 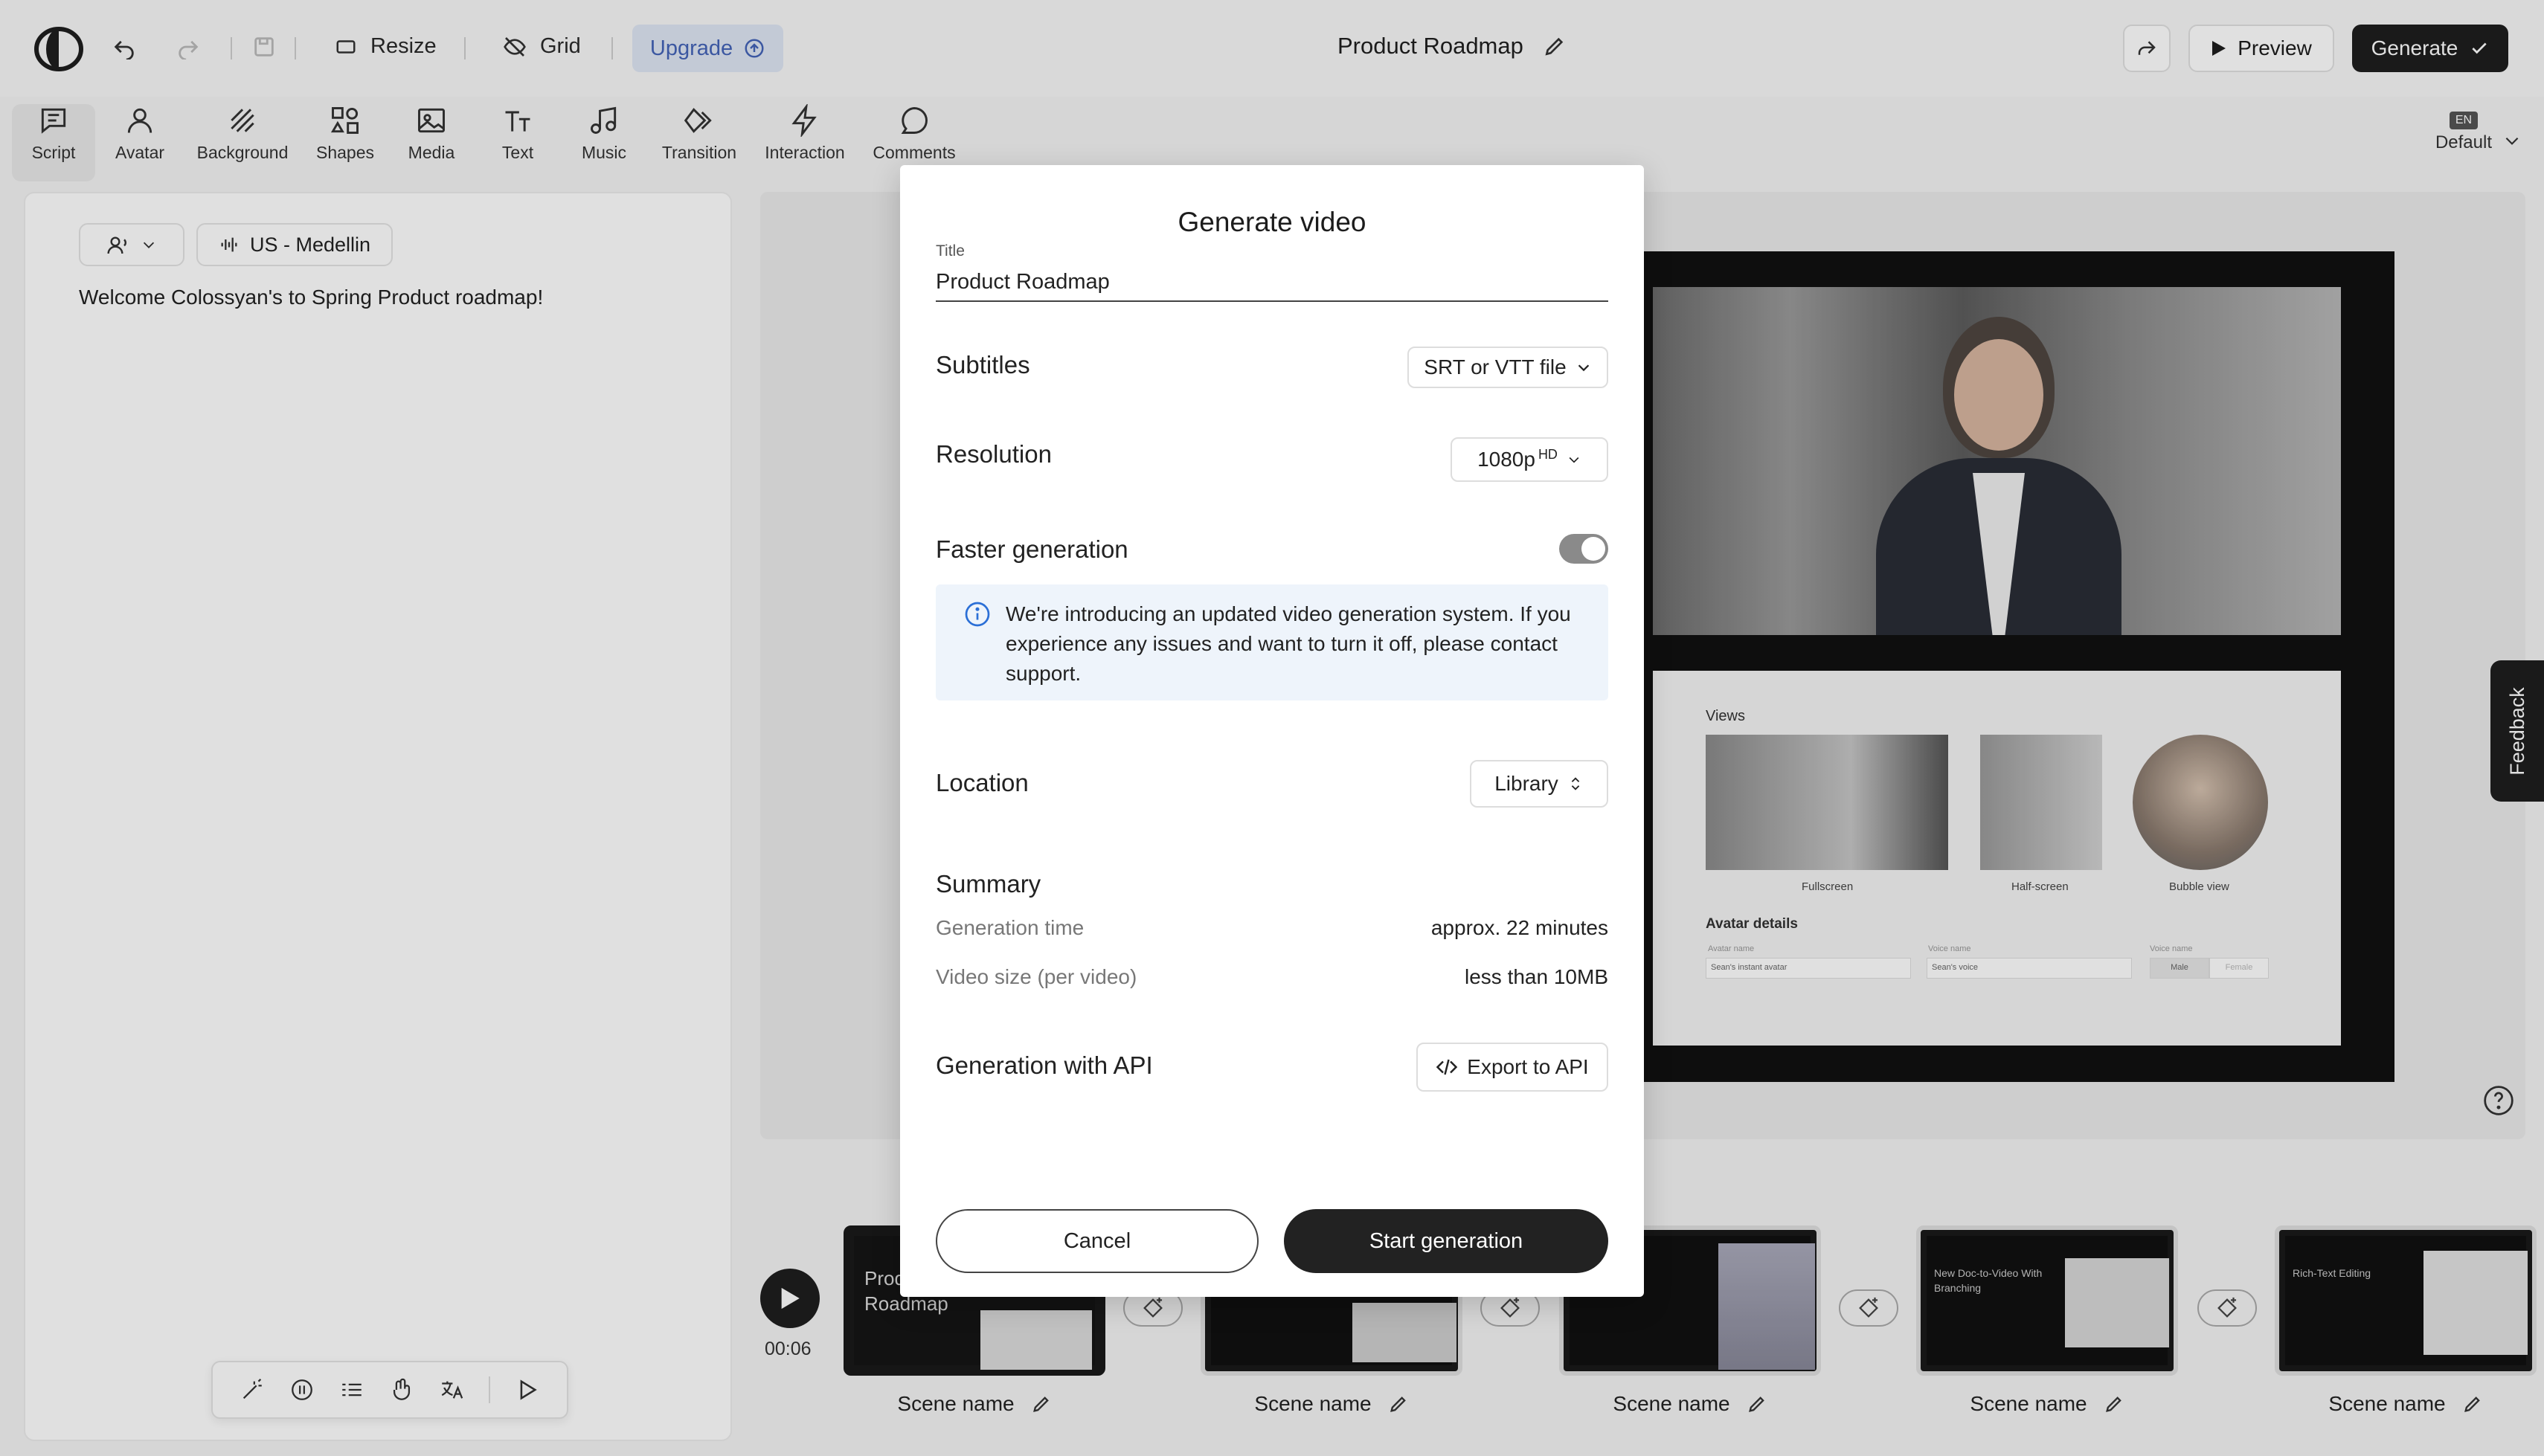 What do you see at coordinates (1519, 928) in the screenshot?
I see `generation-time-value: approx. 22 minutes` at bounding box center [1519, 928].